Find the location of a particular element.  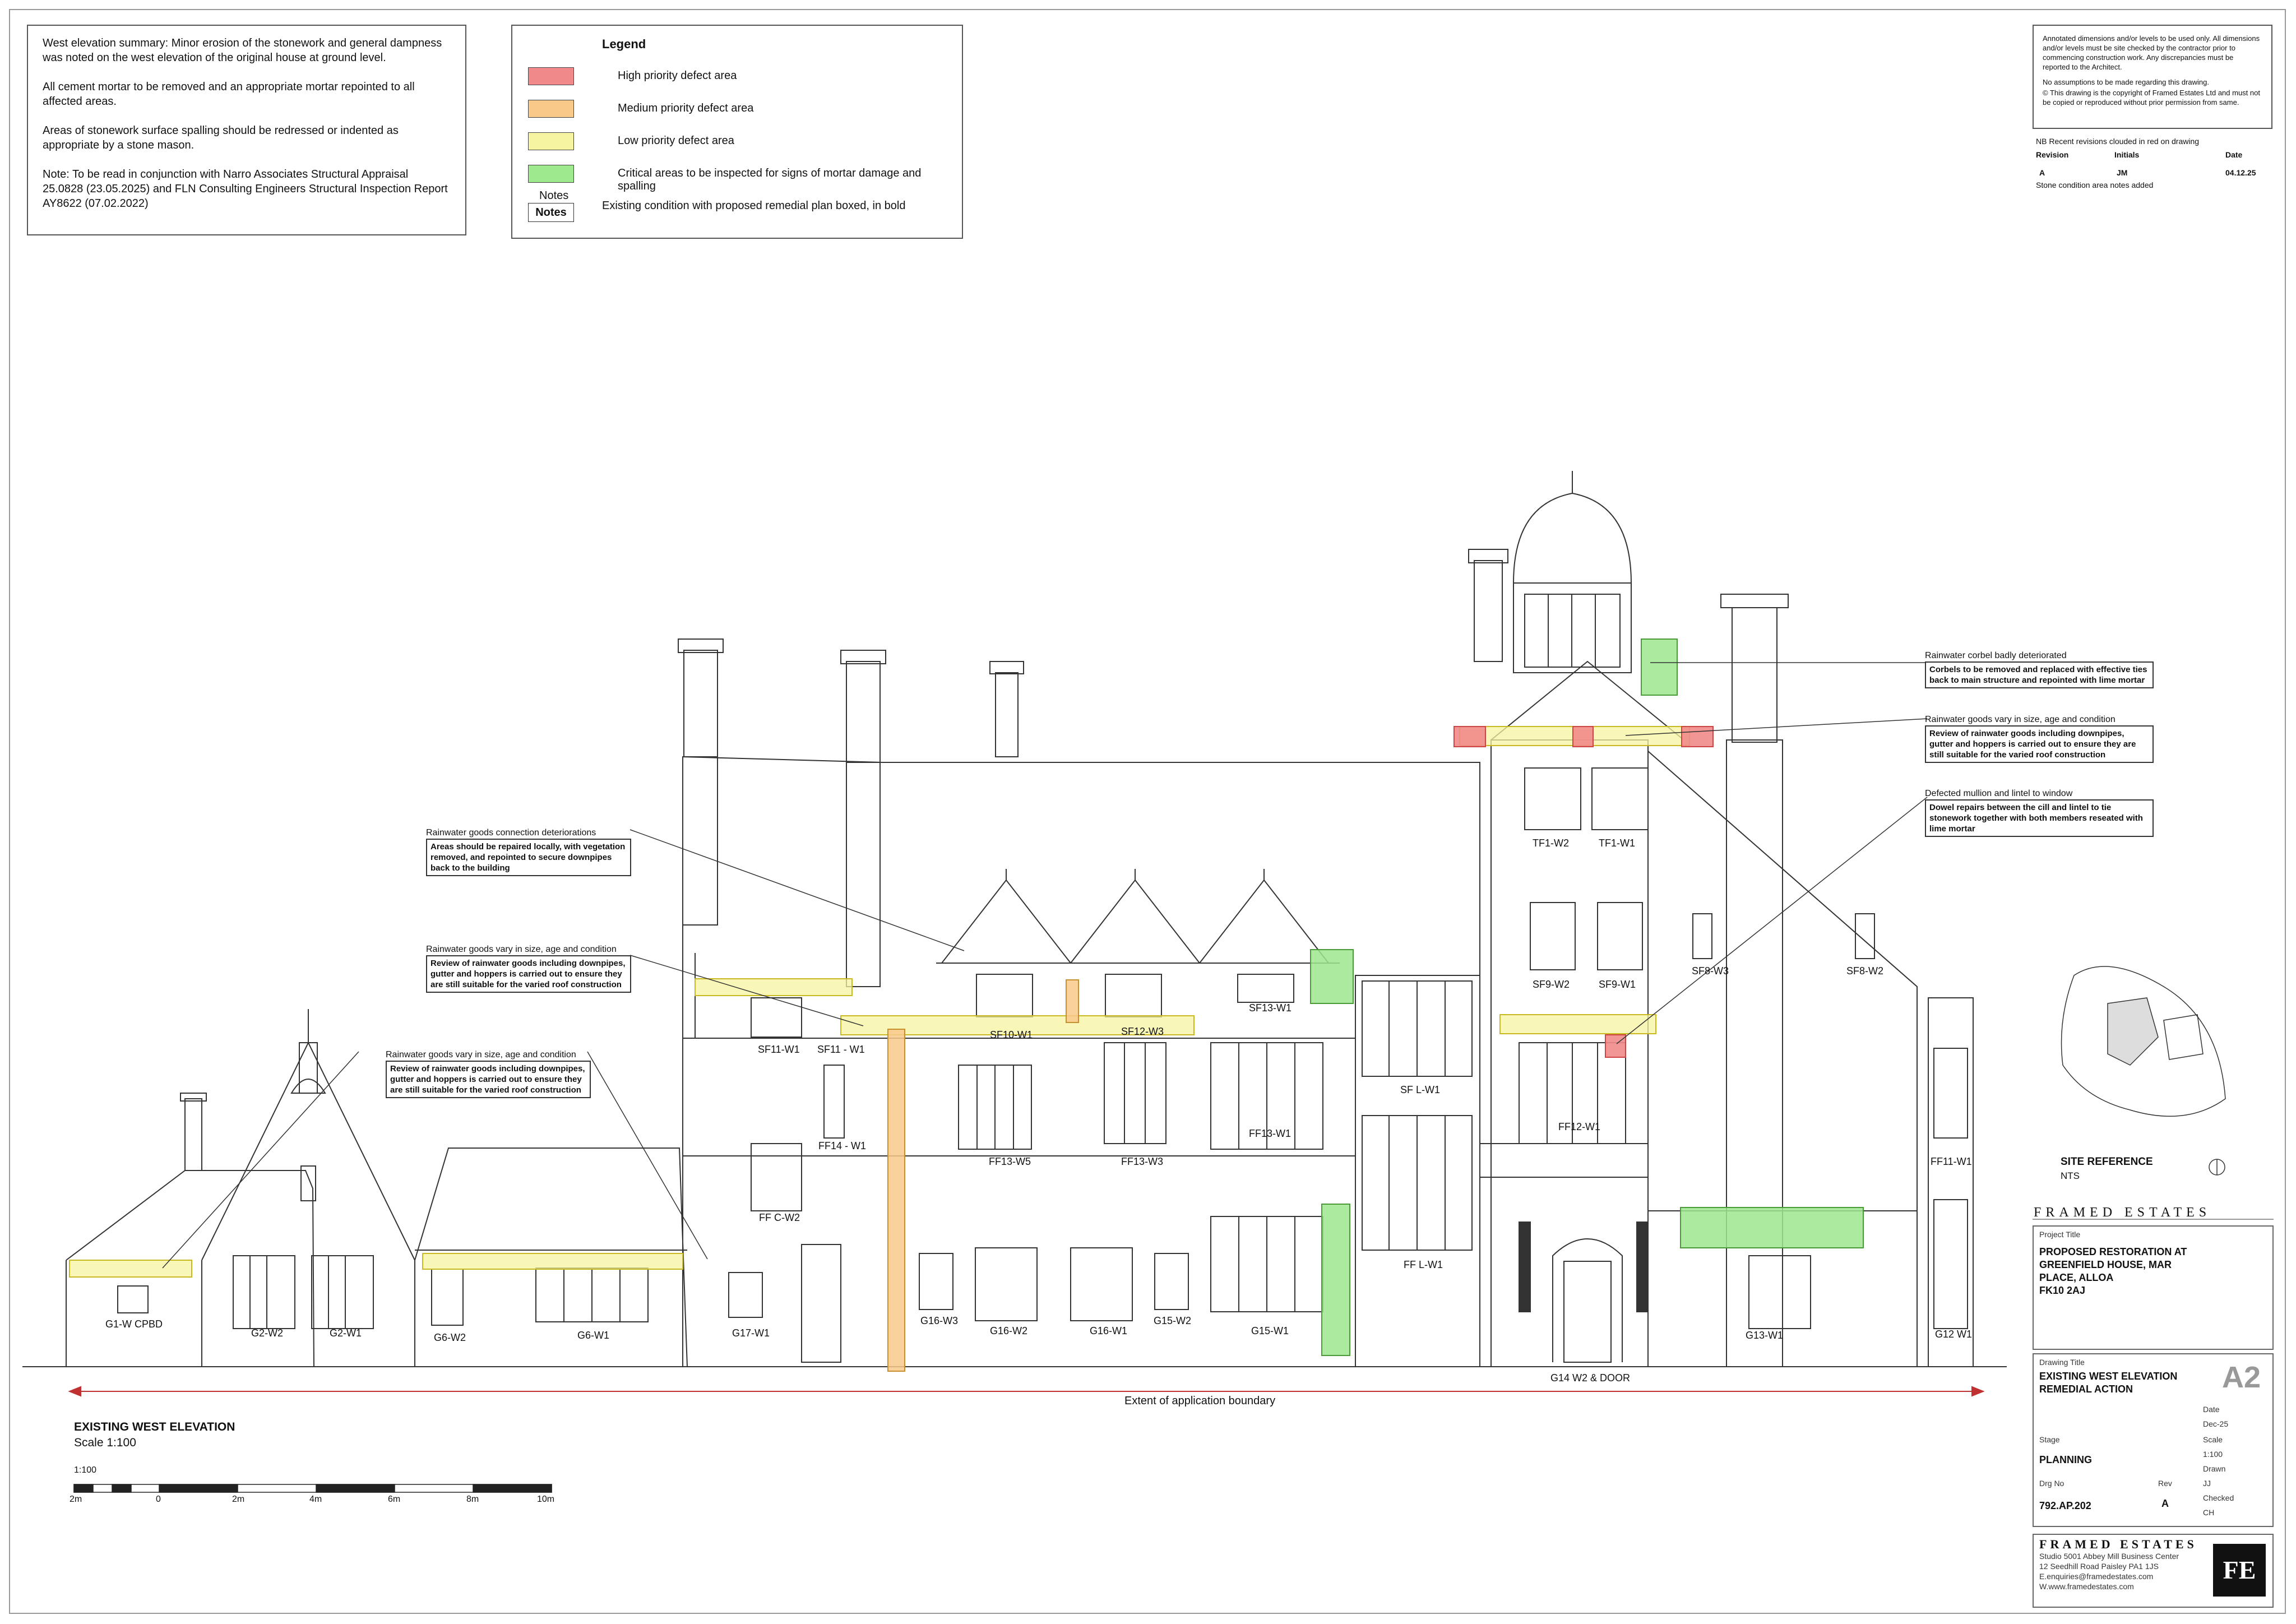

window-label: TF1-W1 is located at coordinates (1617, 844).